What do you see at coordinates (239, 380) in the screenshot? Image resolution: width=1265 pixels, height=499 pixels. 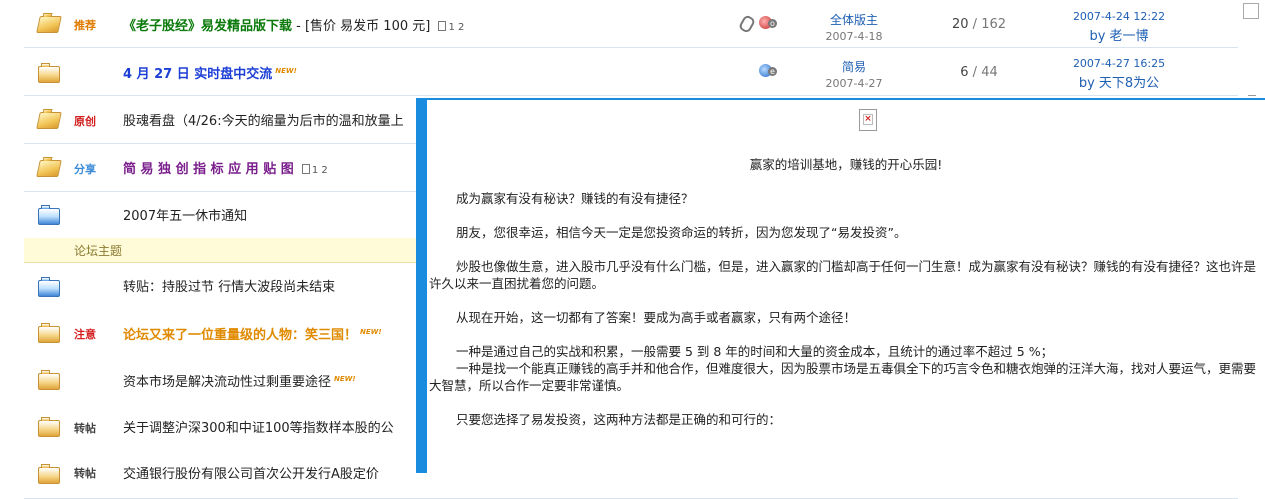 I see `topic-title: 资本市场是解决流动性过剩重要途径 NEW!` at bounding box center [239, 380].